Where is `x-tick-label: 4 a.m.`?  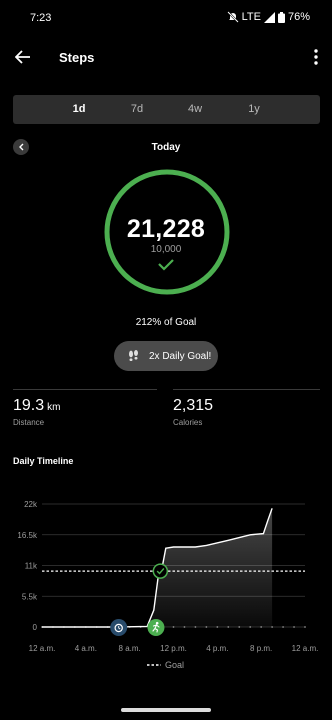
x-tick-label: 4 a.m. is located at coordinates (86, 648).